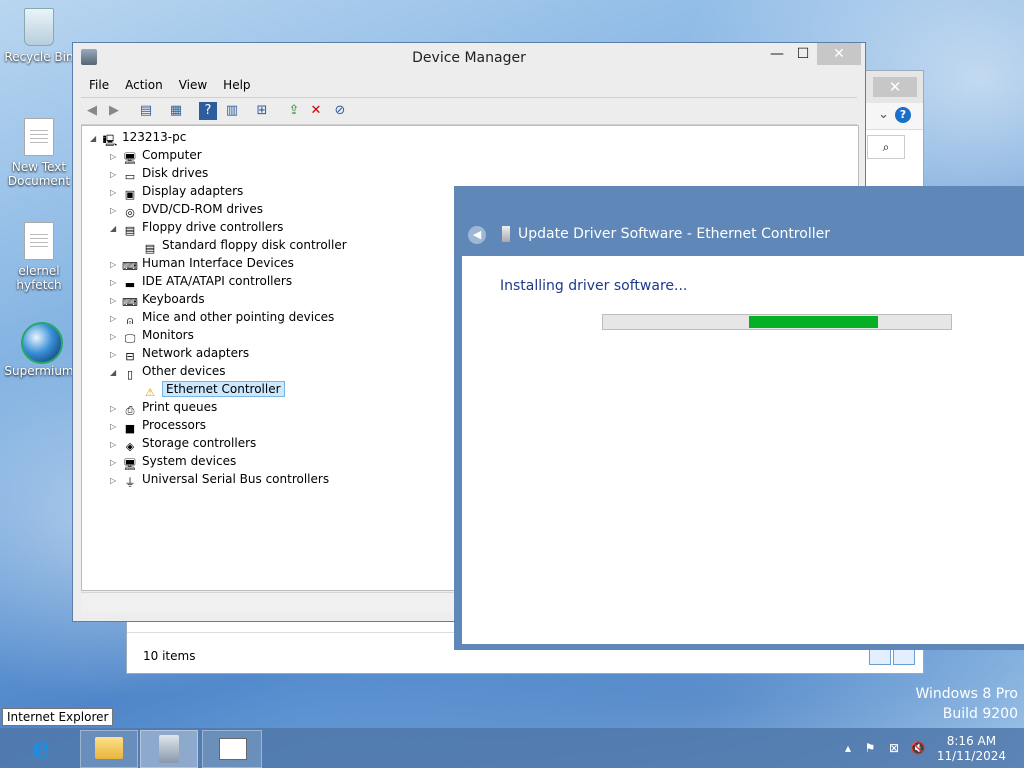 Image resolution: width=1024 pixels, height=768 pixels. I want to click on desktop-icon-new-text-document: New Text Document, so click(39, 153).